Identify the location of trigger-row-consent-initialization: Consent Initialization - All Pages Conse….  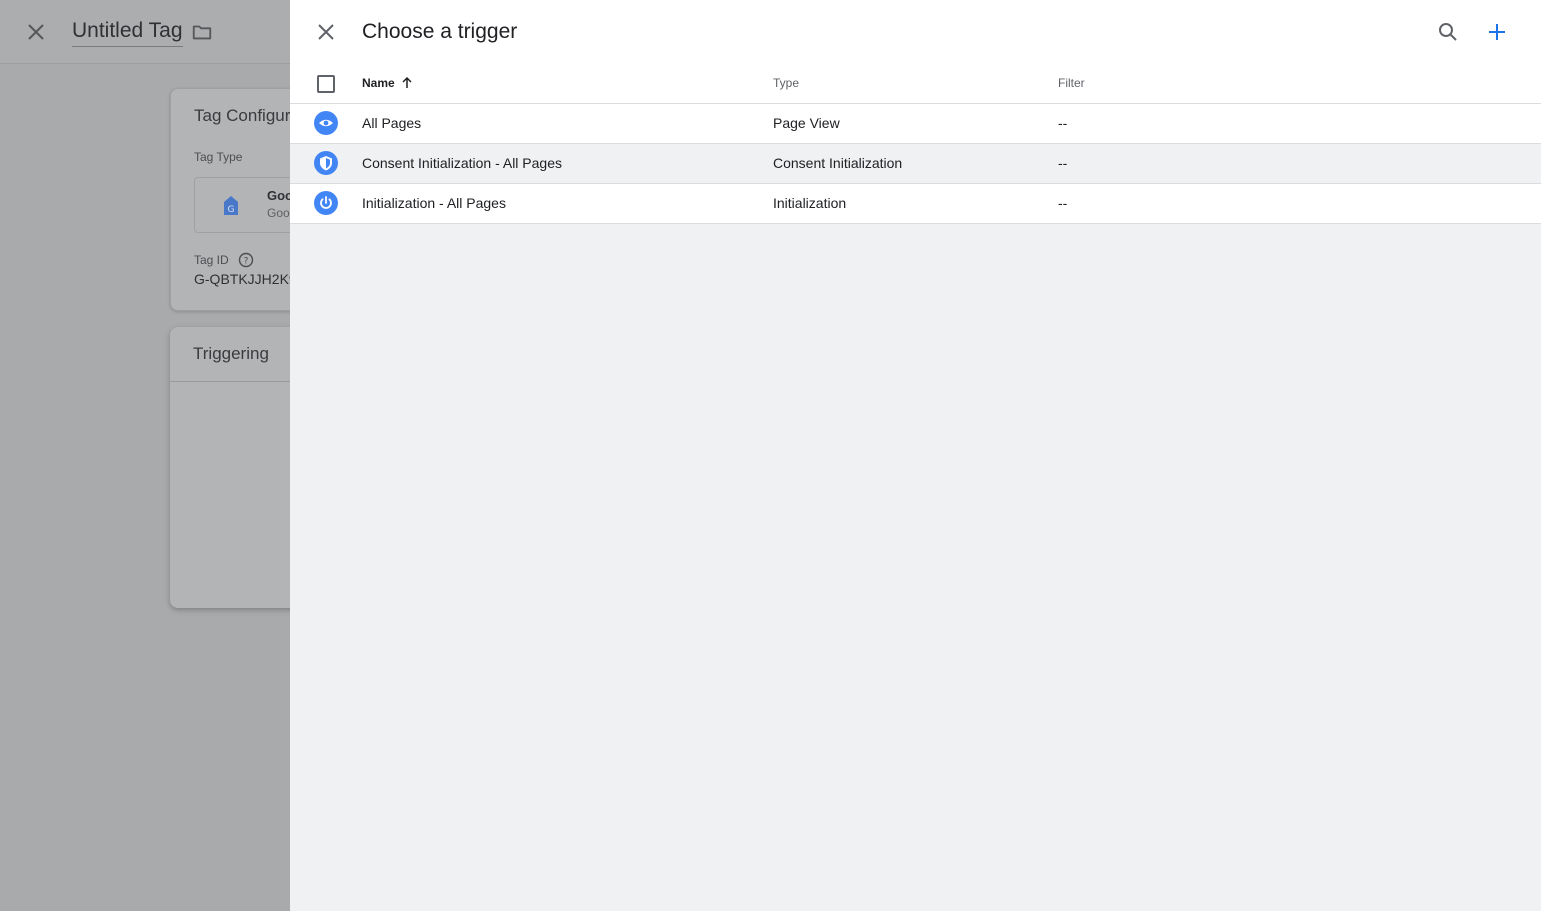
(915, 164).